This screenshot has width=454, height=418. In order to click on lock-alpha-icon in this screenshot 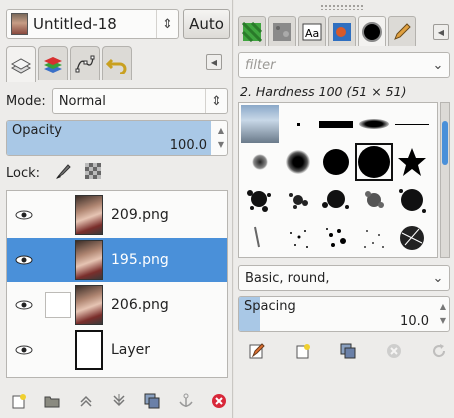, I will do `click(93, 173)`.